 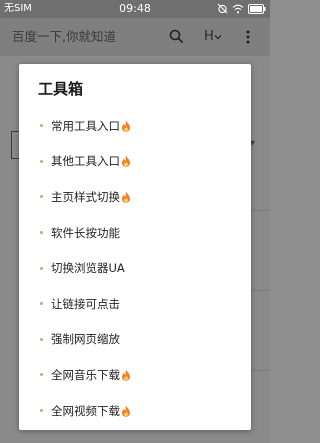 I want to click on menu-item-label: 强制网页缩放, so click(x=85, y=339).